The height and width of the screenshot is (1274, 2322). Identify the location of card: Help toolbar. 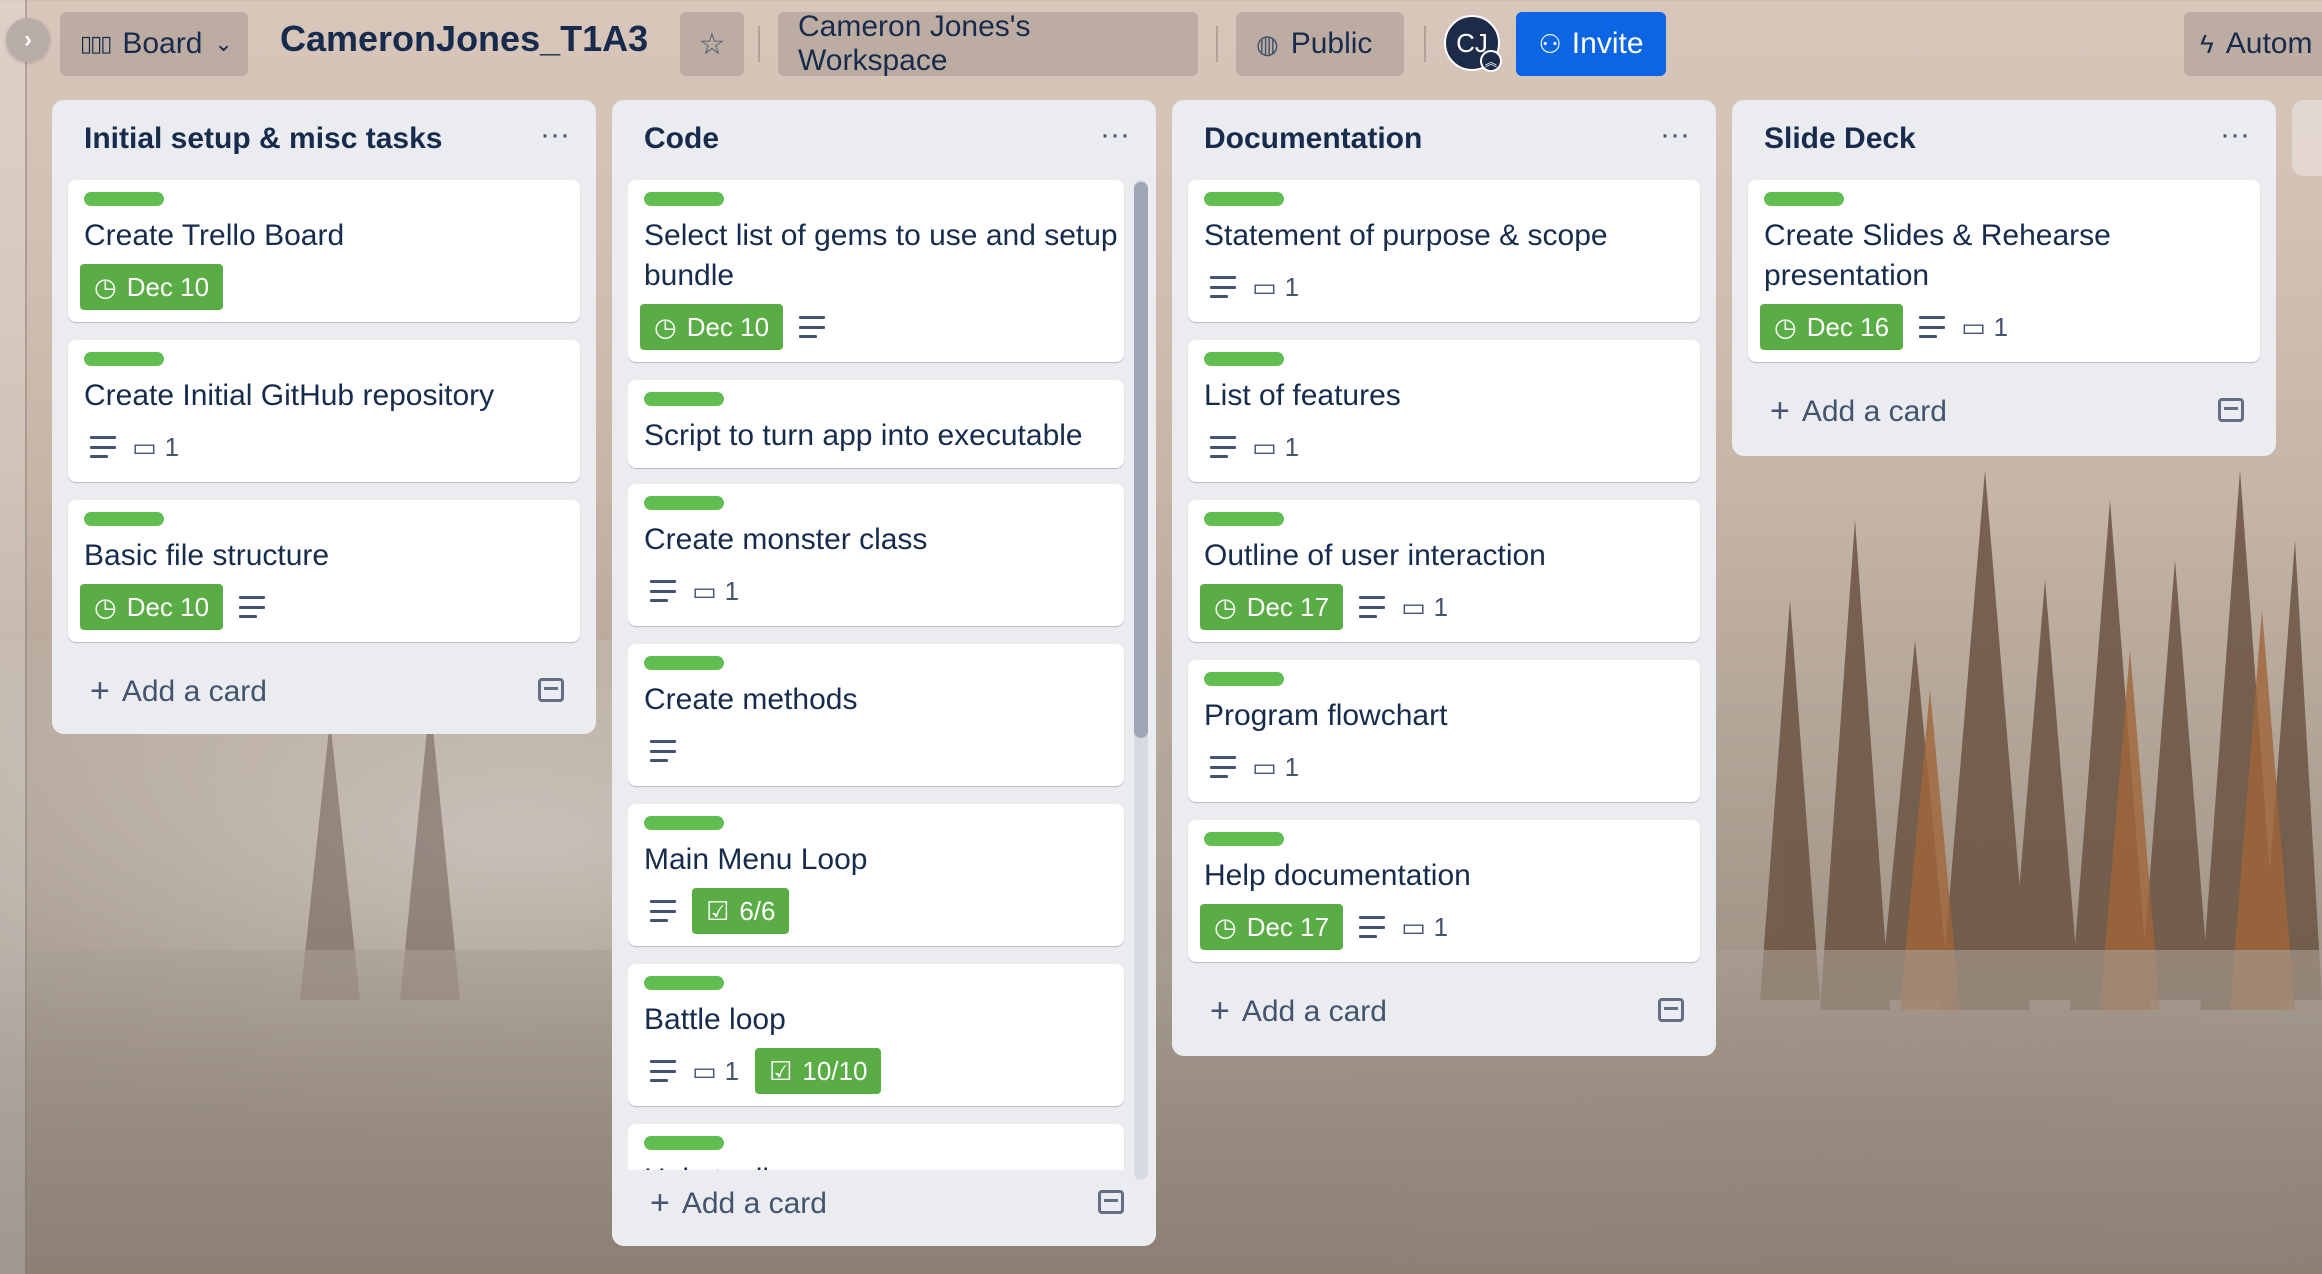
(876, 1147).